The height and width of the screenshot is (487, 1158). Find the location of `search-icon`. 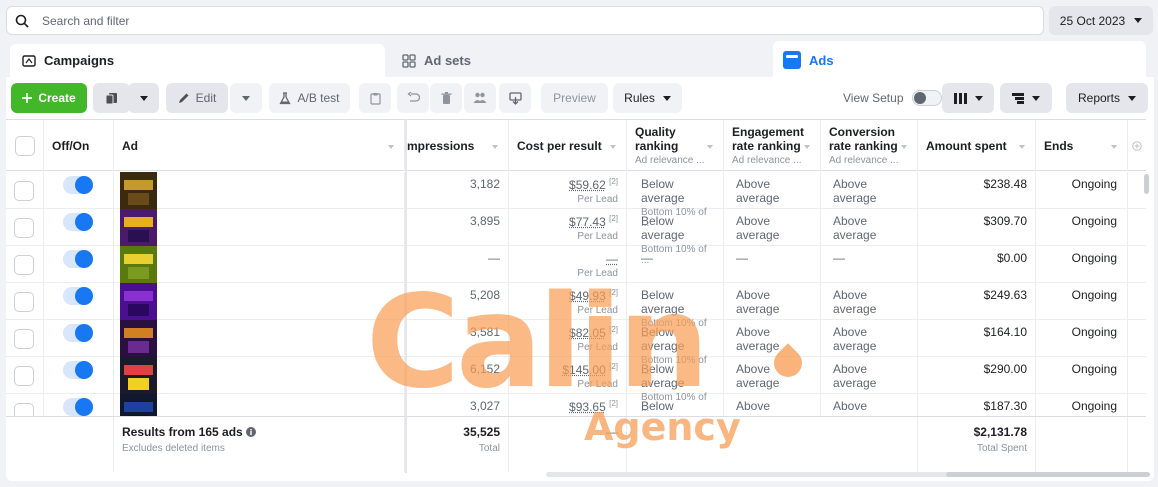

search-icon is located at coordinates (22, 21).